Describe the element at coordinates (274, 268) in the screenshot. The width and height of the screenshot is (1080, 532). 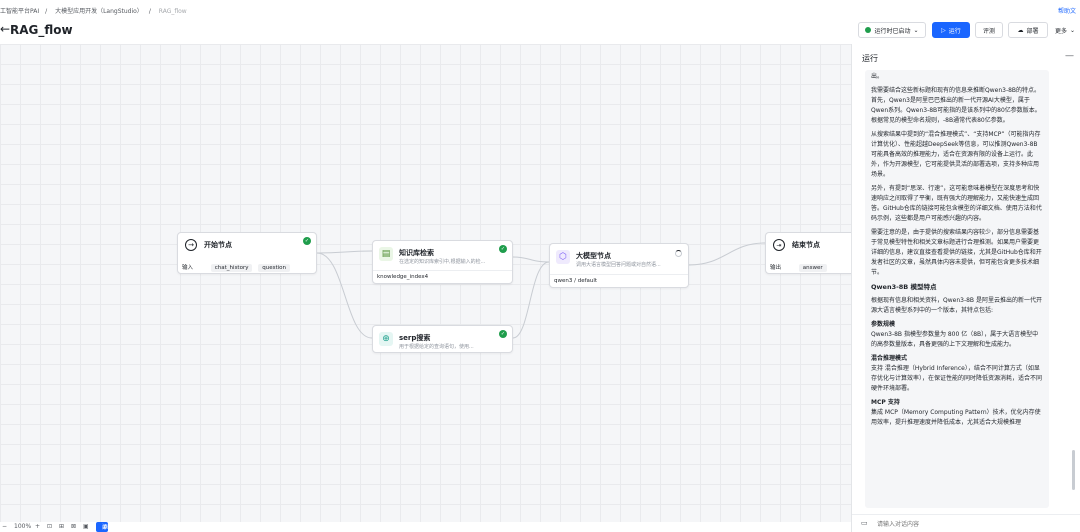
I see `input-tag: question` at that location.